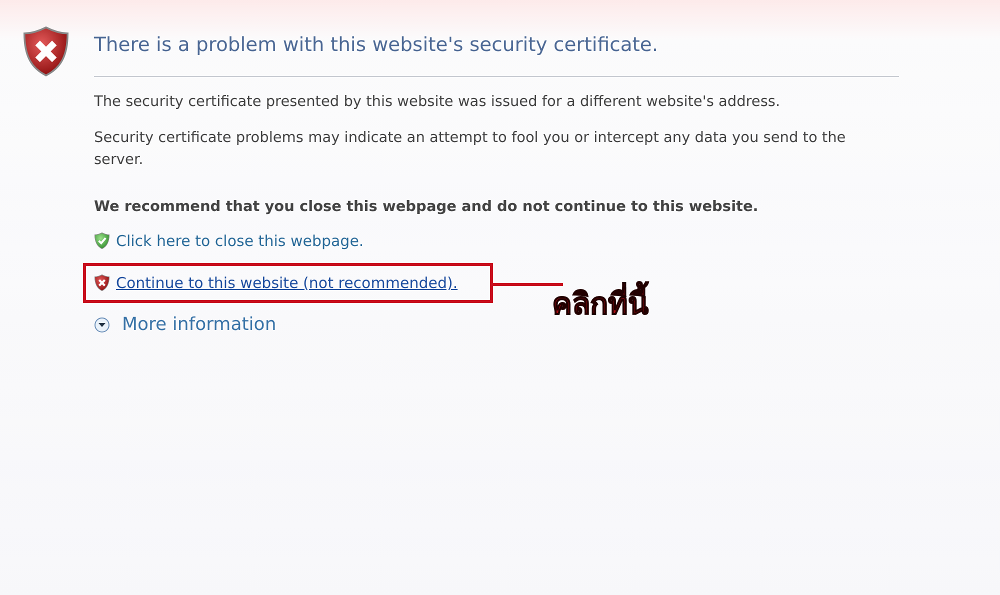 Image resolution: width=1000 pixels, height=595 pixels. Describe the element at coordinates (600, 303) in the screenshot. I see `annotation-text: คลิกที่นี้` at that location.